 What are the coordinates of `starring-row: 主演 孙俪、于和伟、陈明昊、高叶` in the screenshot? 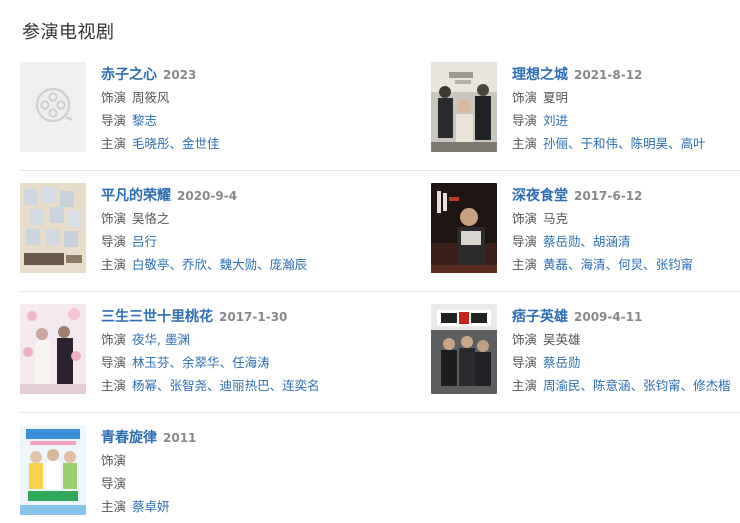 It's located at (626, 143).